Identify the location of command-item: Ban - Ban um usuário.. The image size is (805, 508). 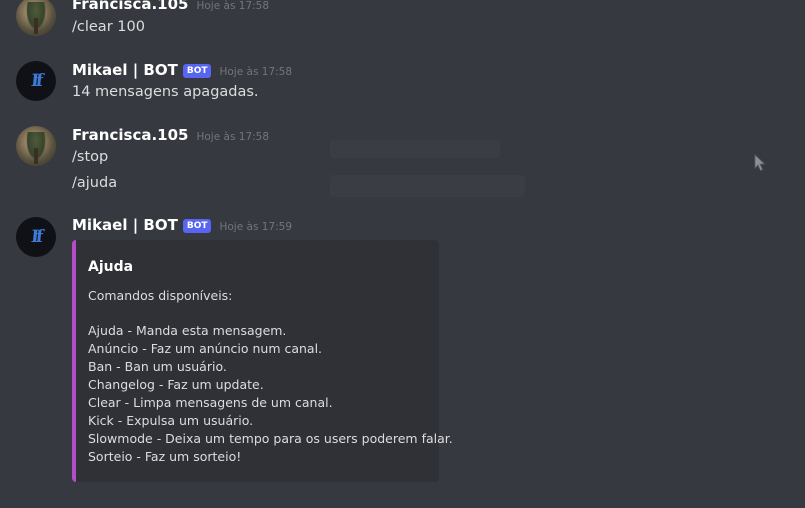
(157, 366).